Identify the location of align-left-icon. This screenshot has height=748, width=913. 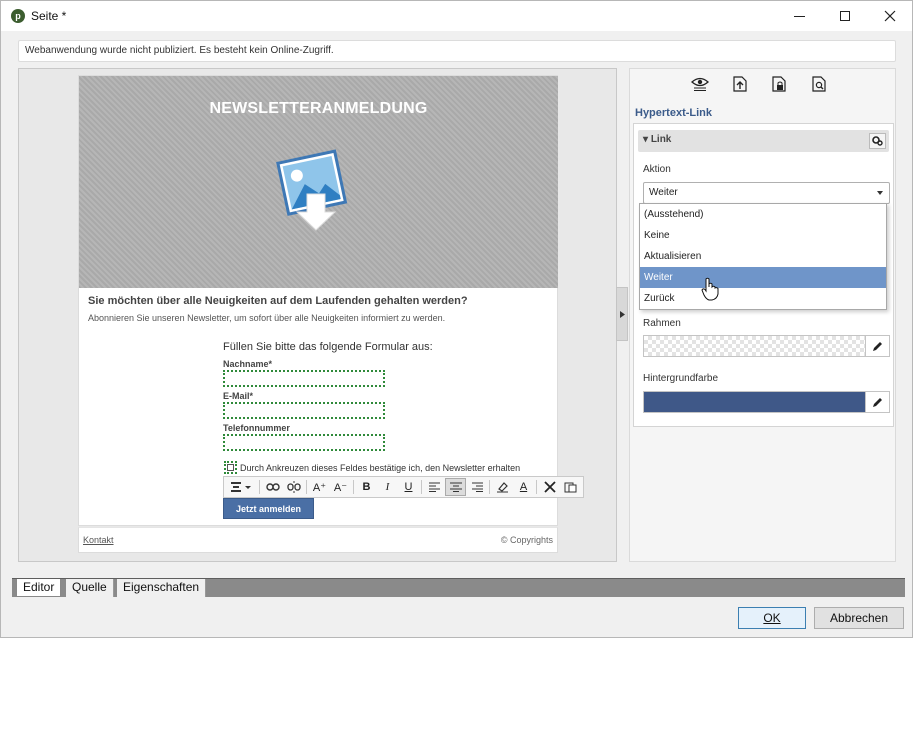
(434, 487).